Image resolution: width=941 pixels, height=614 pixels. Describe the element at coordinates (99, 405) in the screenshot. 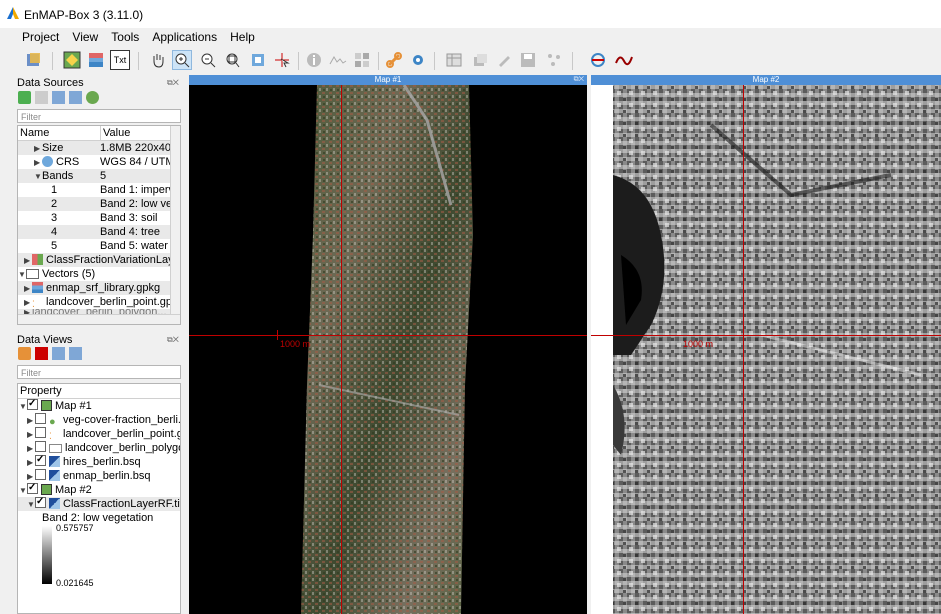

I see `view-item-map-1: ▼Map #1` at that location.